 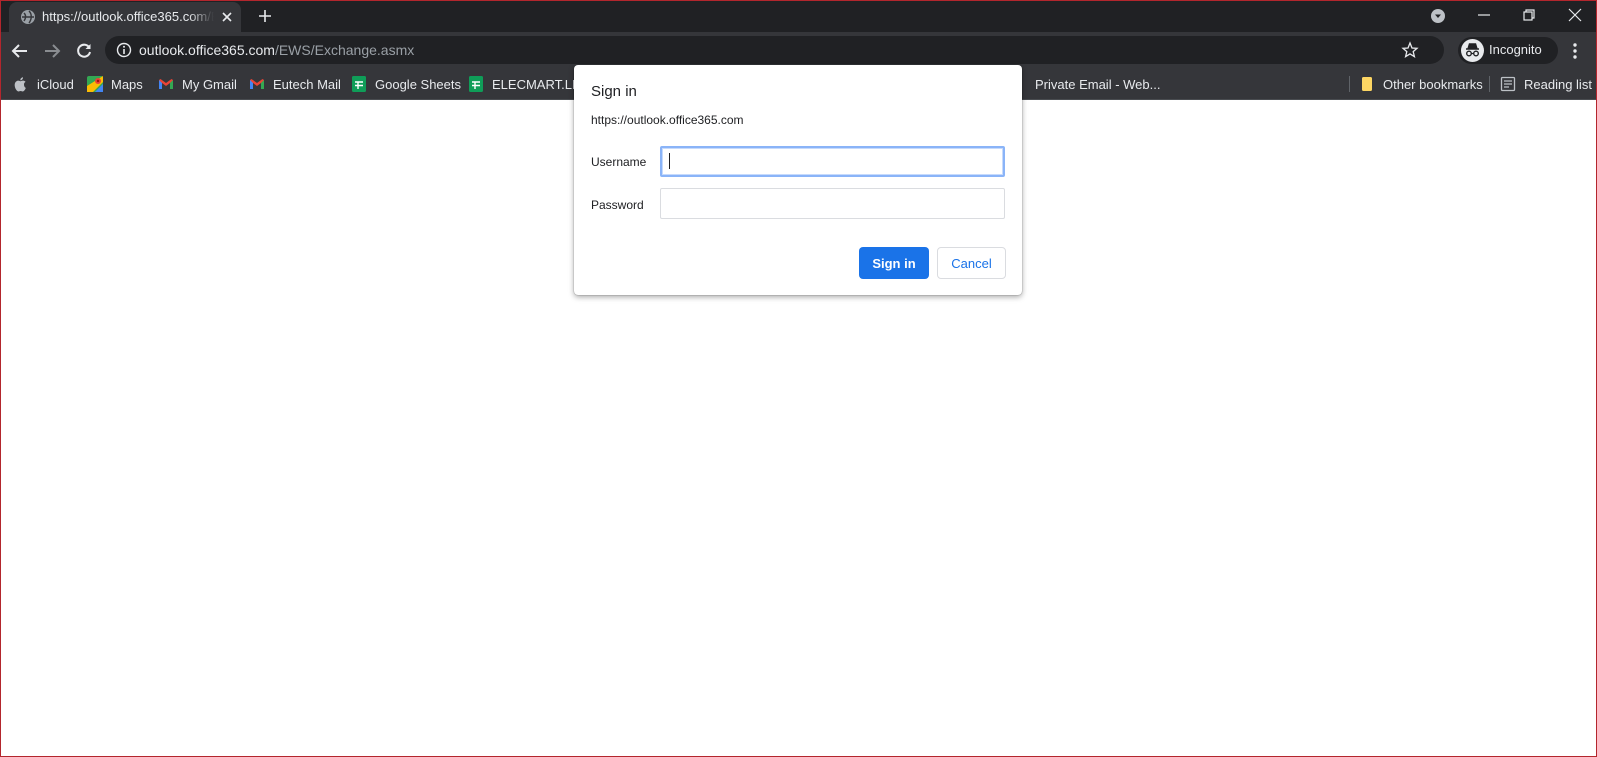 What do you see at coordinates (971, 263) in the screenshot?
I see `cancel-button: Cancel` at bounding box center [971, 263].